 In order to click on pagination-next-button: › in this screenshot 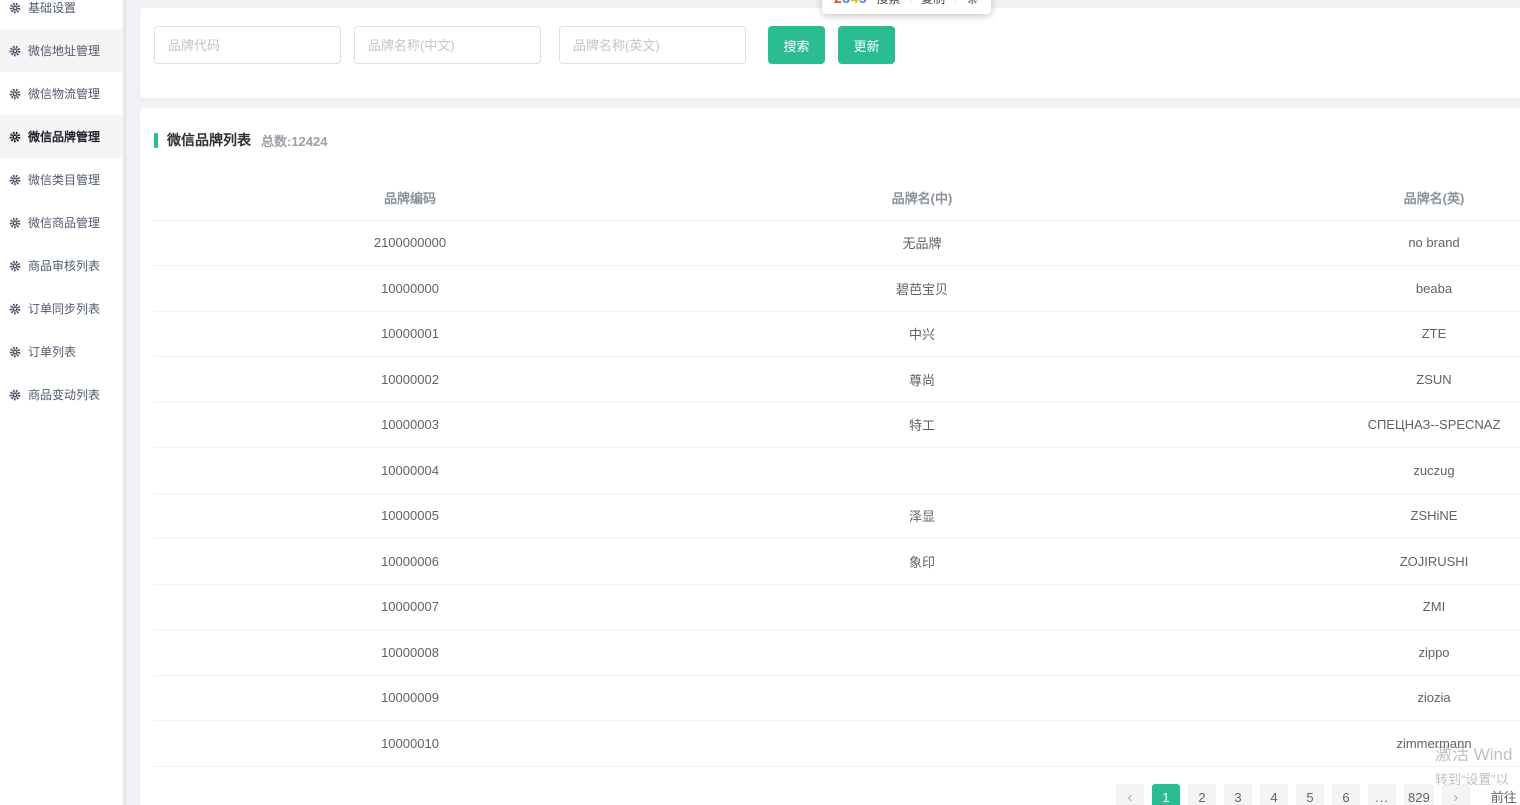, I will do `click(1455, 794)`.